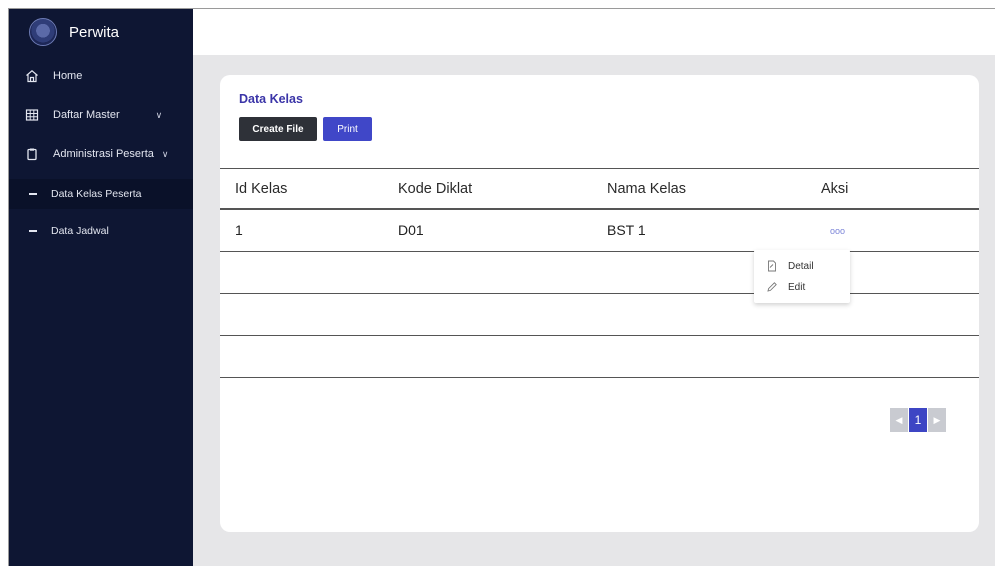 This screenshot has width=995, height=566. What do you see at coordinates (772, 287) in the screenshot?
I see `pencil-icon` at bounding box center [772, 287].